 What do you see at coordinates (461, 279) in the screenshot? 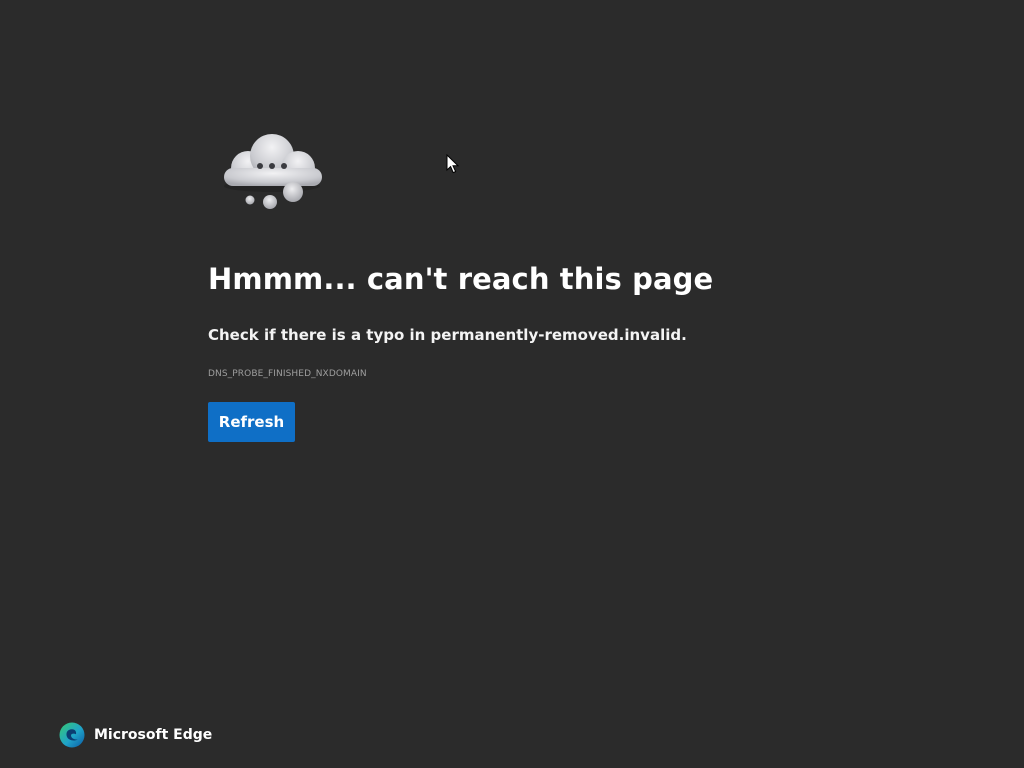
I see `error-title: Hmmm... can't reach this page` at bounding box center [461, 279].